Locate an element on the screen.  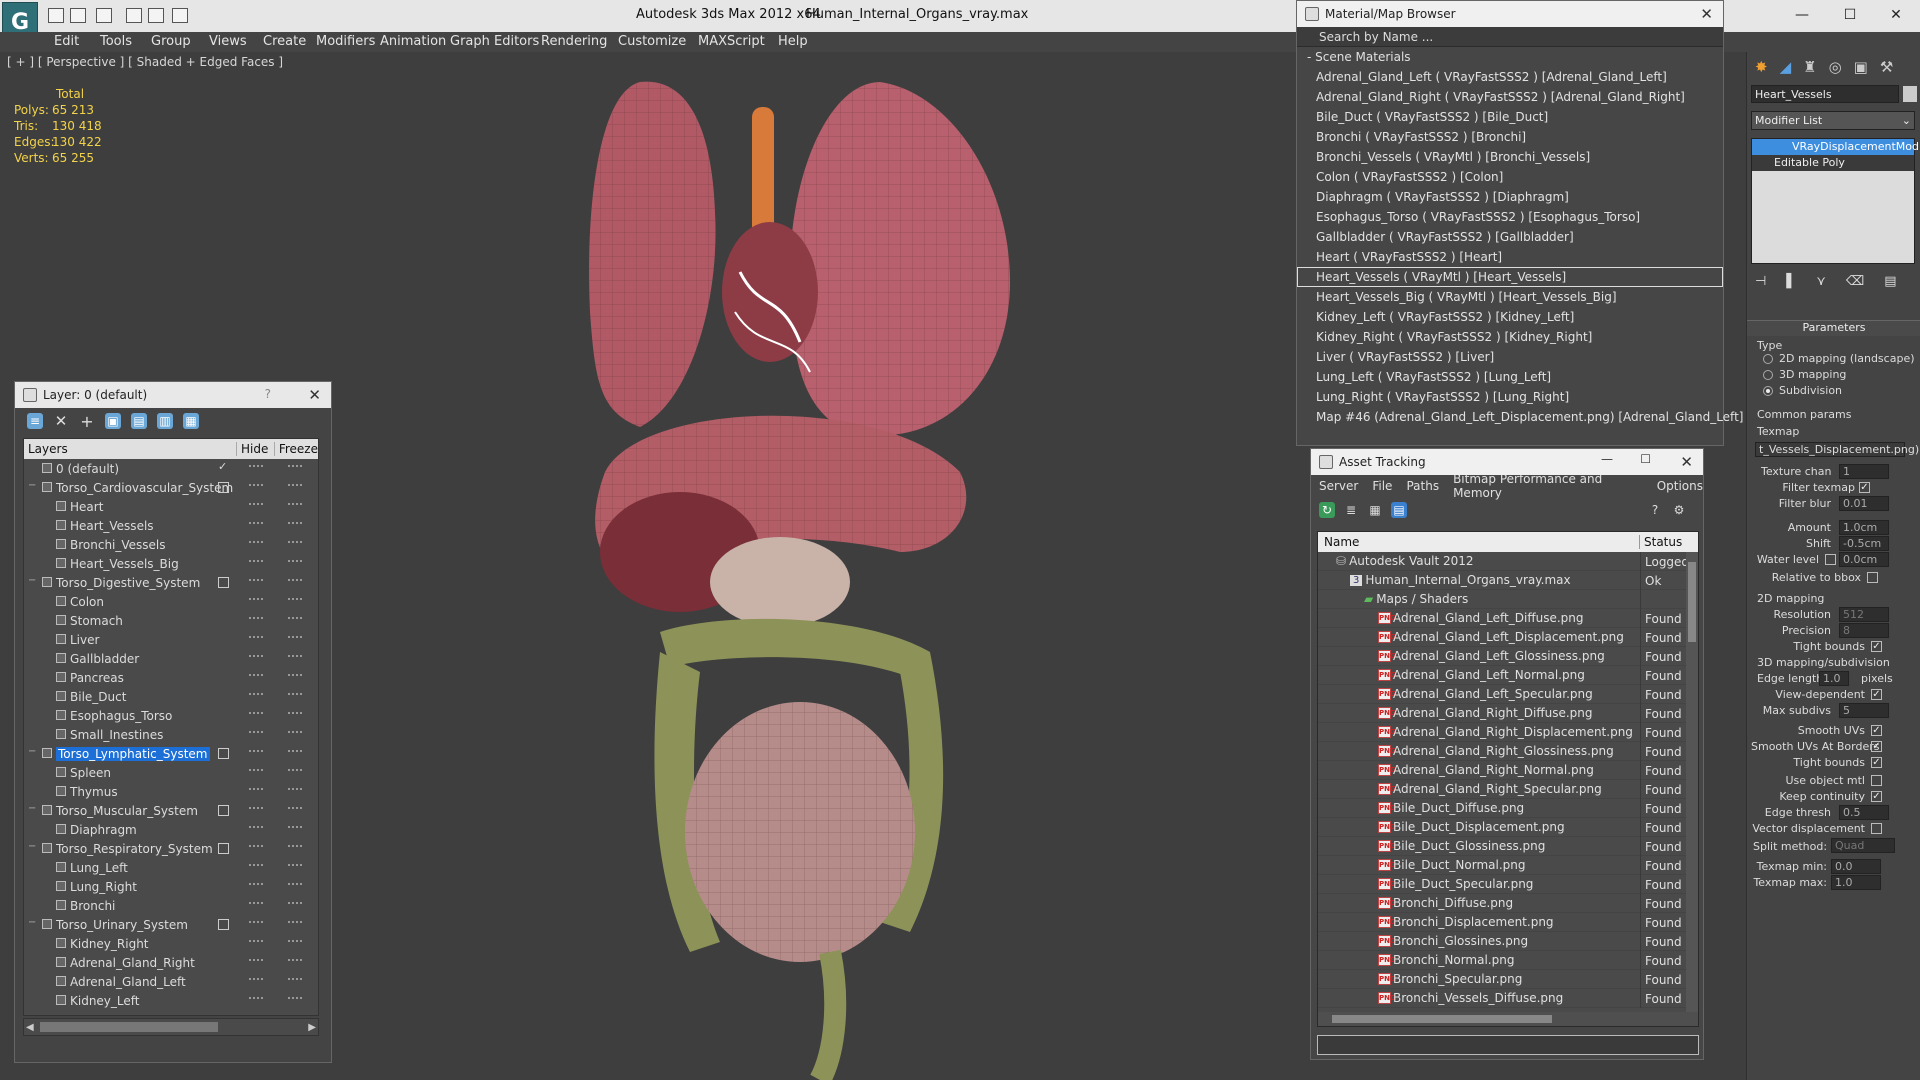
col-layers: Layers is located at coordinates (130, 449).